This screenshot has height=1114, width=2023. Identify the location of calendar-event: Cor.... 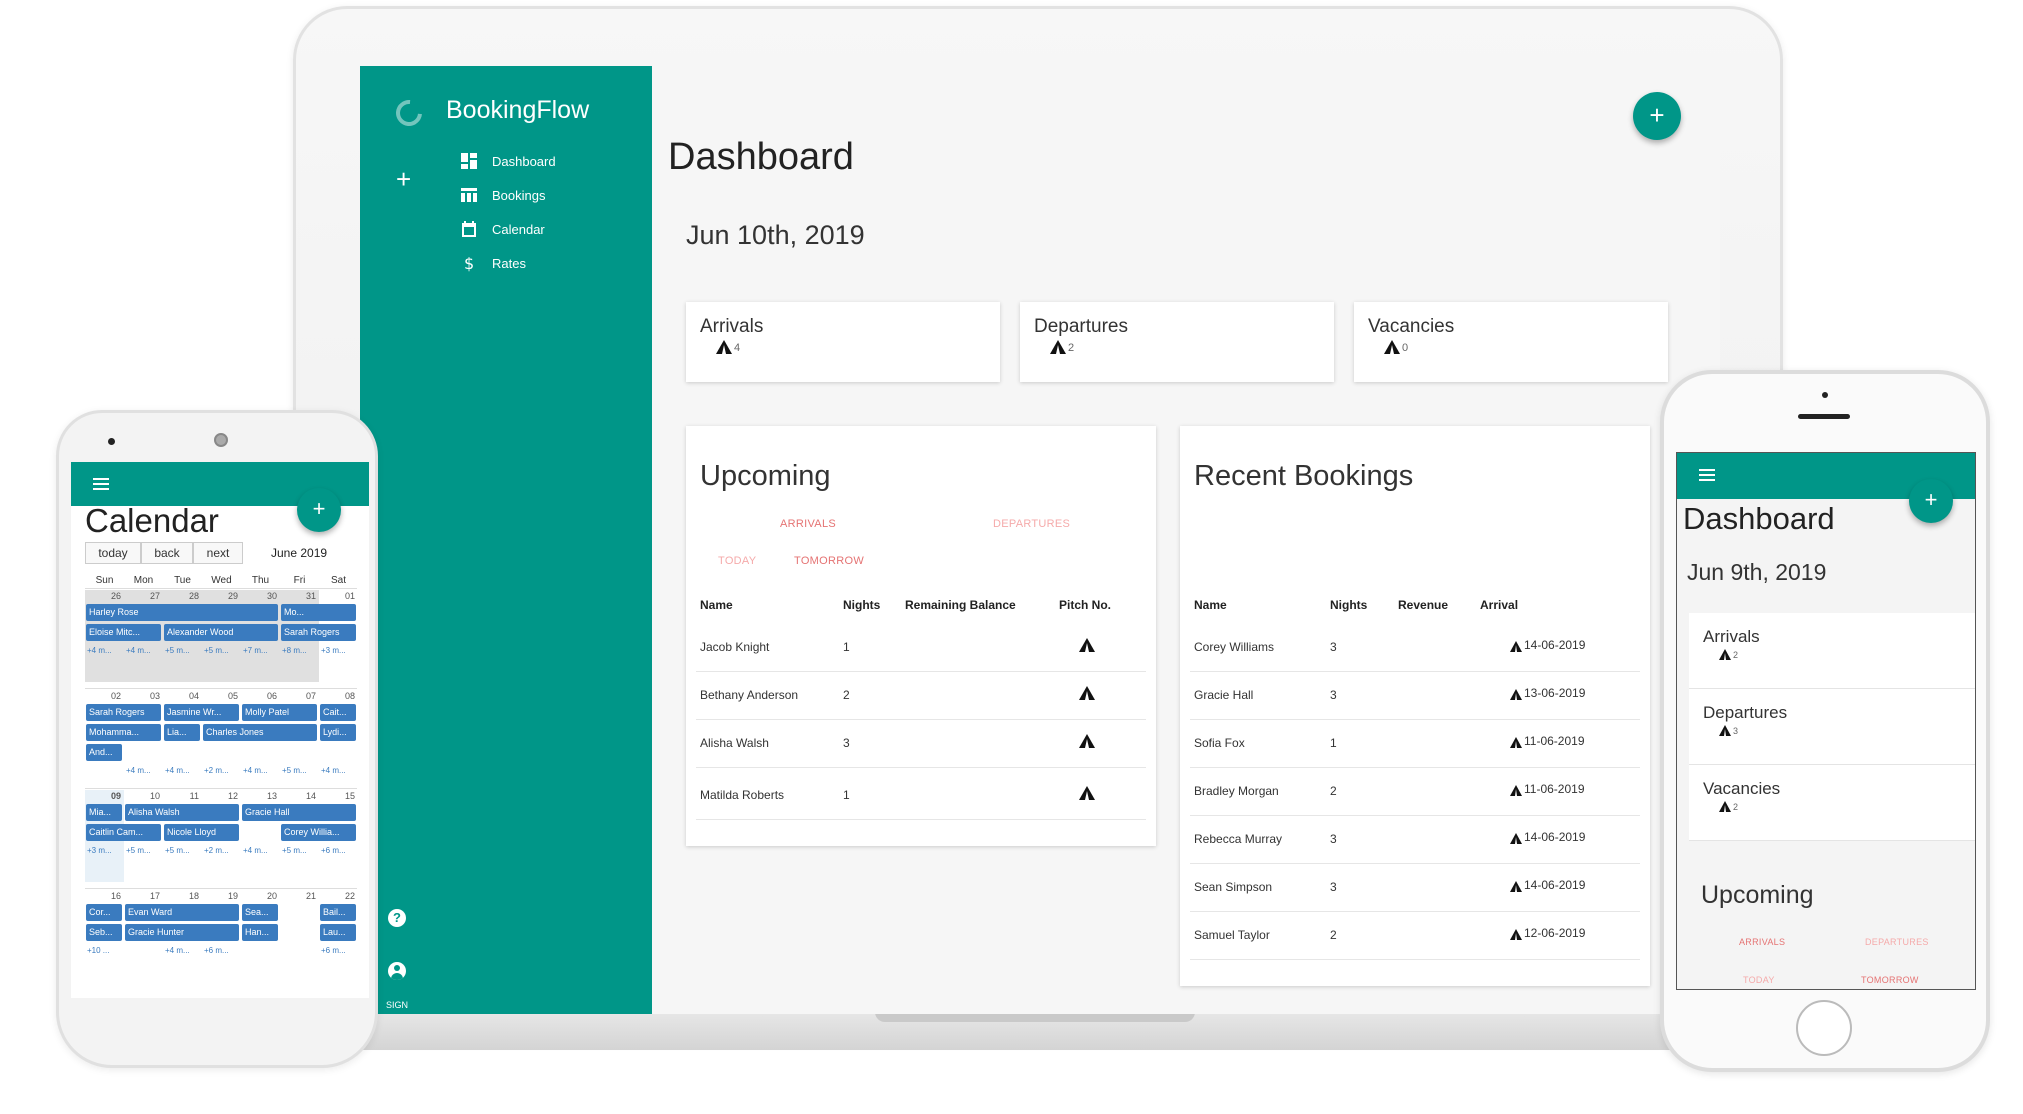
(104, 912).